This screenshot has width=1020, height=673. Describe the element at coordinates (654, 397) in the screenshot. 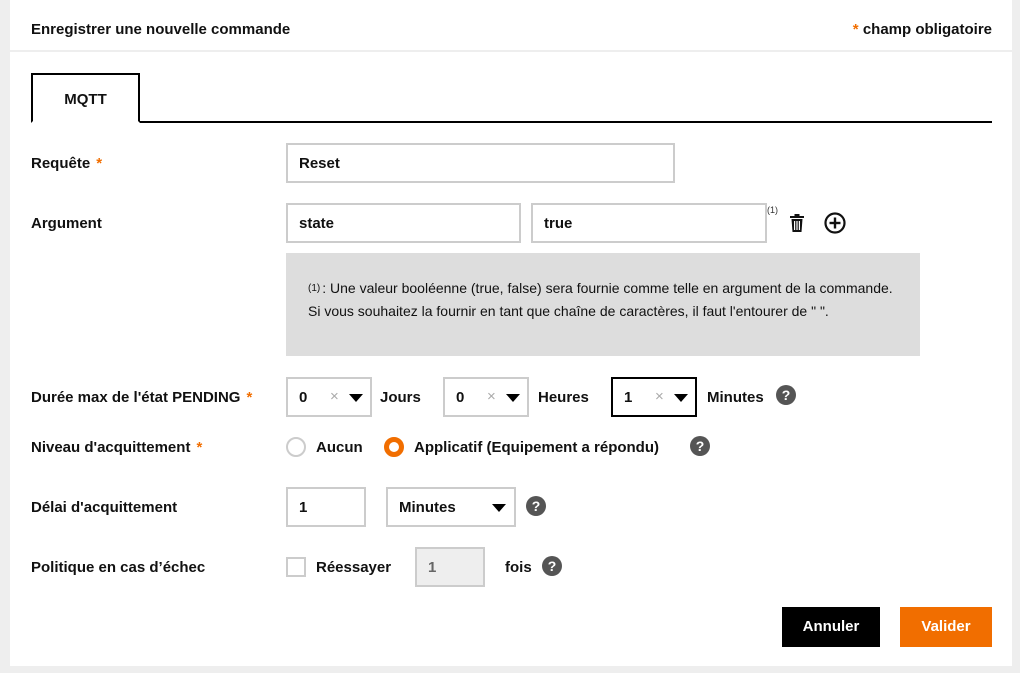

I see `pending-minutes-select: 1 ×` at that location.